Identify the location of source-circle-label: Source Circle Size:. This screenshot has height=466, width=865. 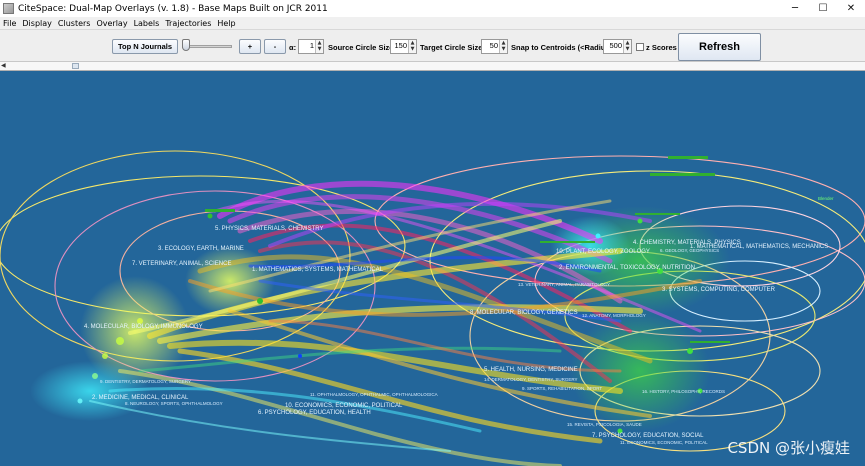
(362, 47).